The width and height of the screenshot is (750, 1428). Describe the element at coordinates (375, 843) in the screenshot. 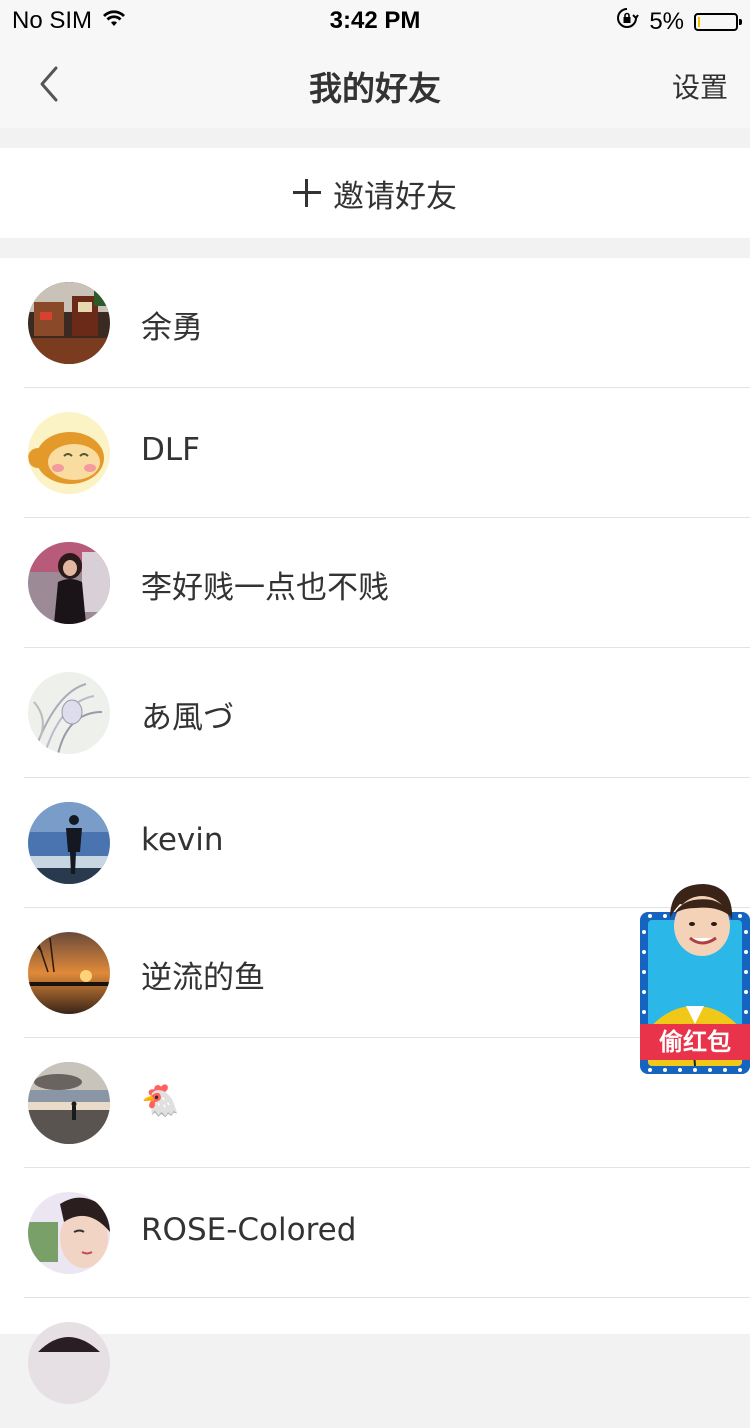

I see `friend-row: kevin` at that location.